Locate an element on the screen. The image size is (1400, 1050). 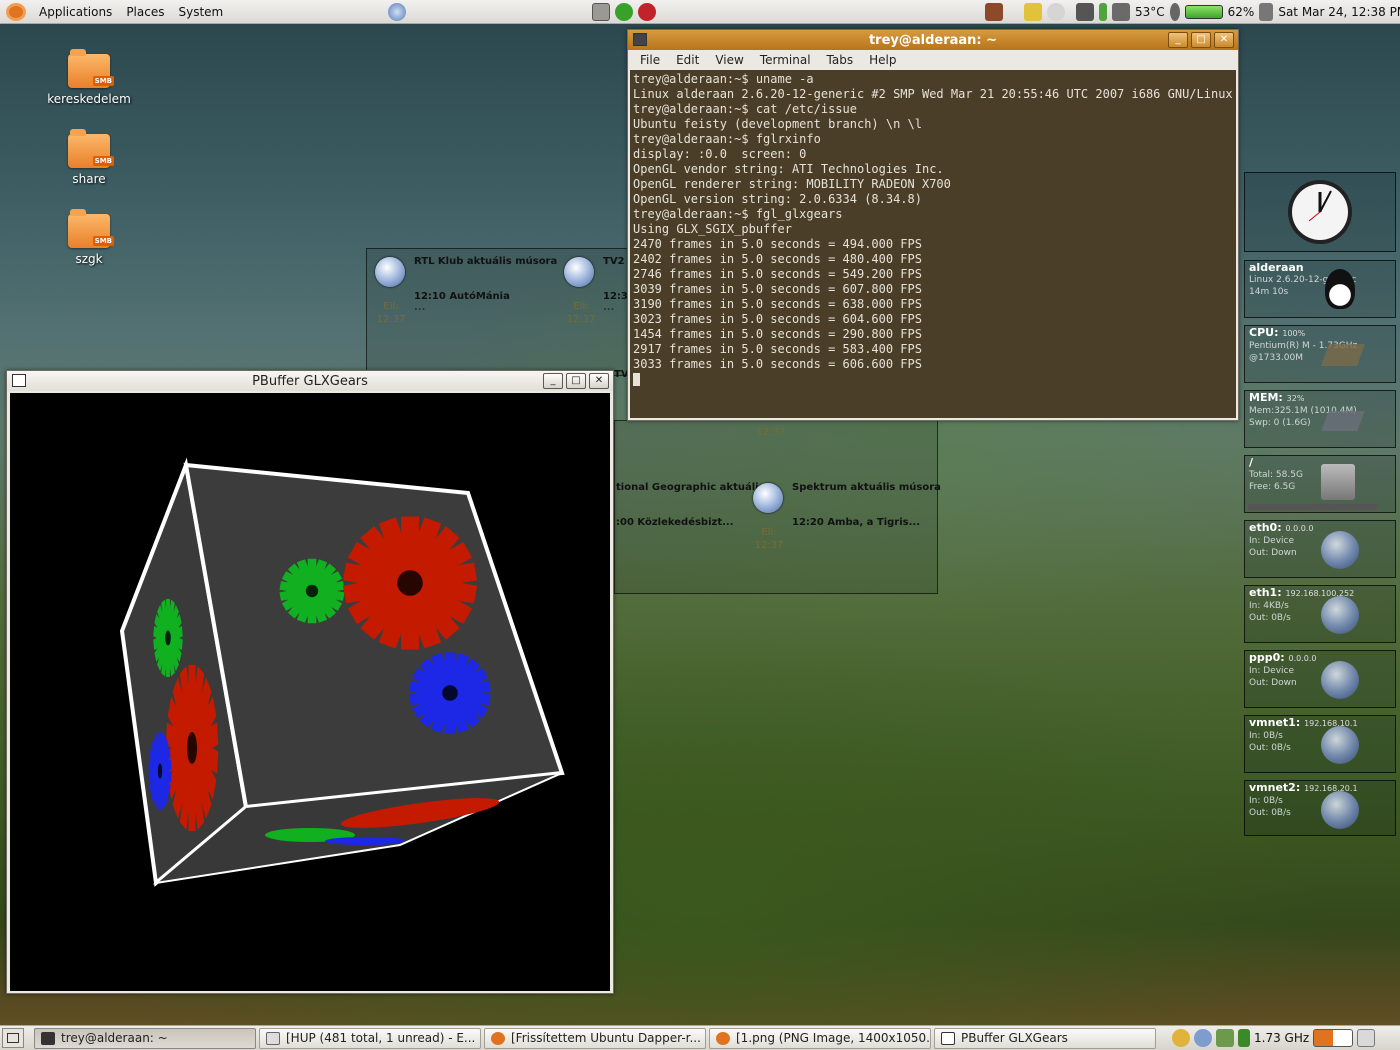
menu-places: Places is located at coordinates (145, 12).